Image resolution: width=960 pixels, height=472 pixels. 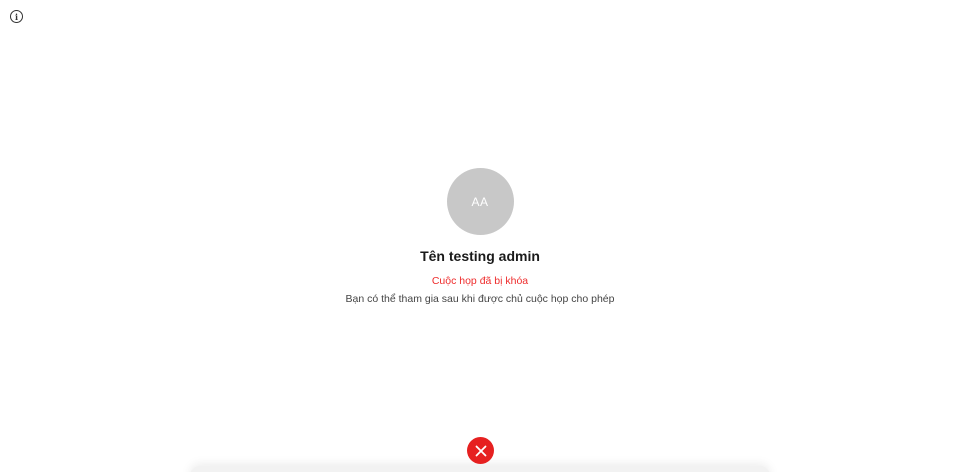 What do you see at coordinates (480, 281) in the screenshot?
I see `meeting-locked-status: Cuộc họp đã bị khóa` at bounding box center [480, 281].